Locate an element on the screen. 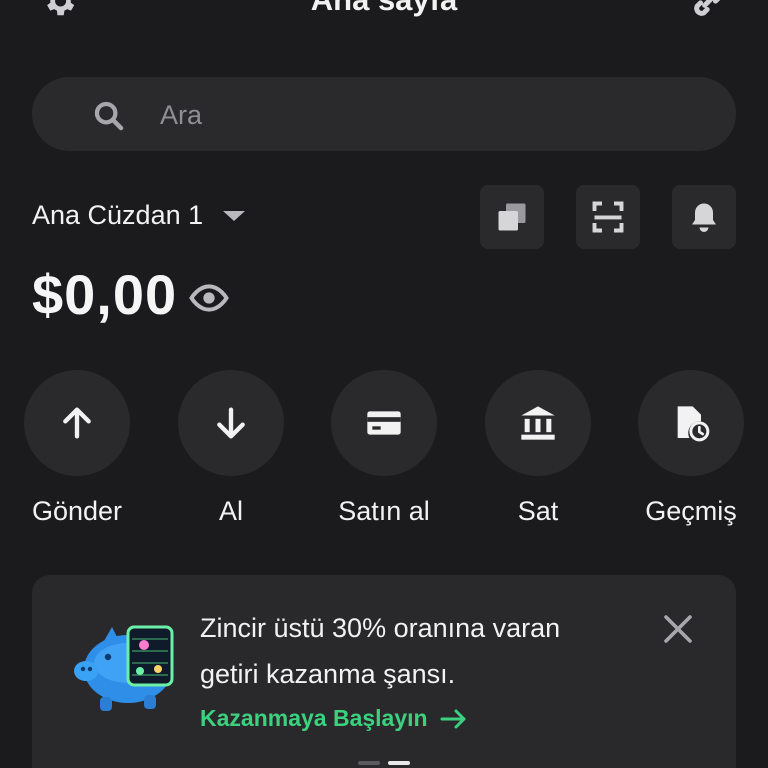 This screenshot has height=768, width=768. buy-button is located at coordinates (384, 423).